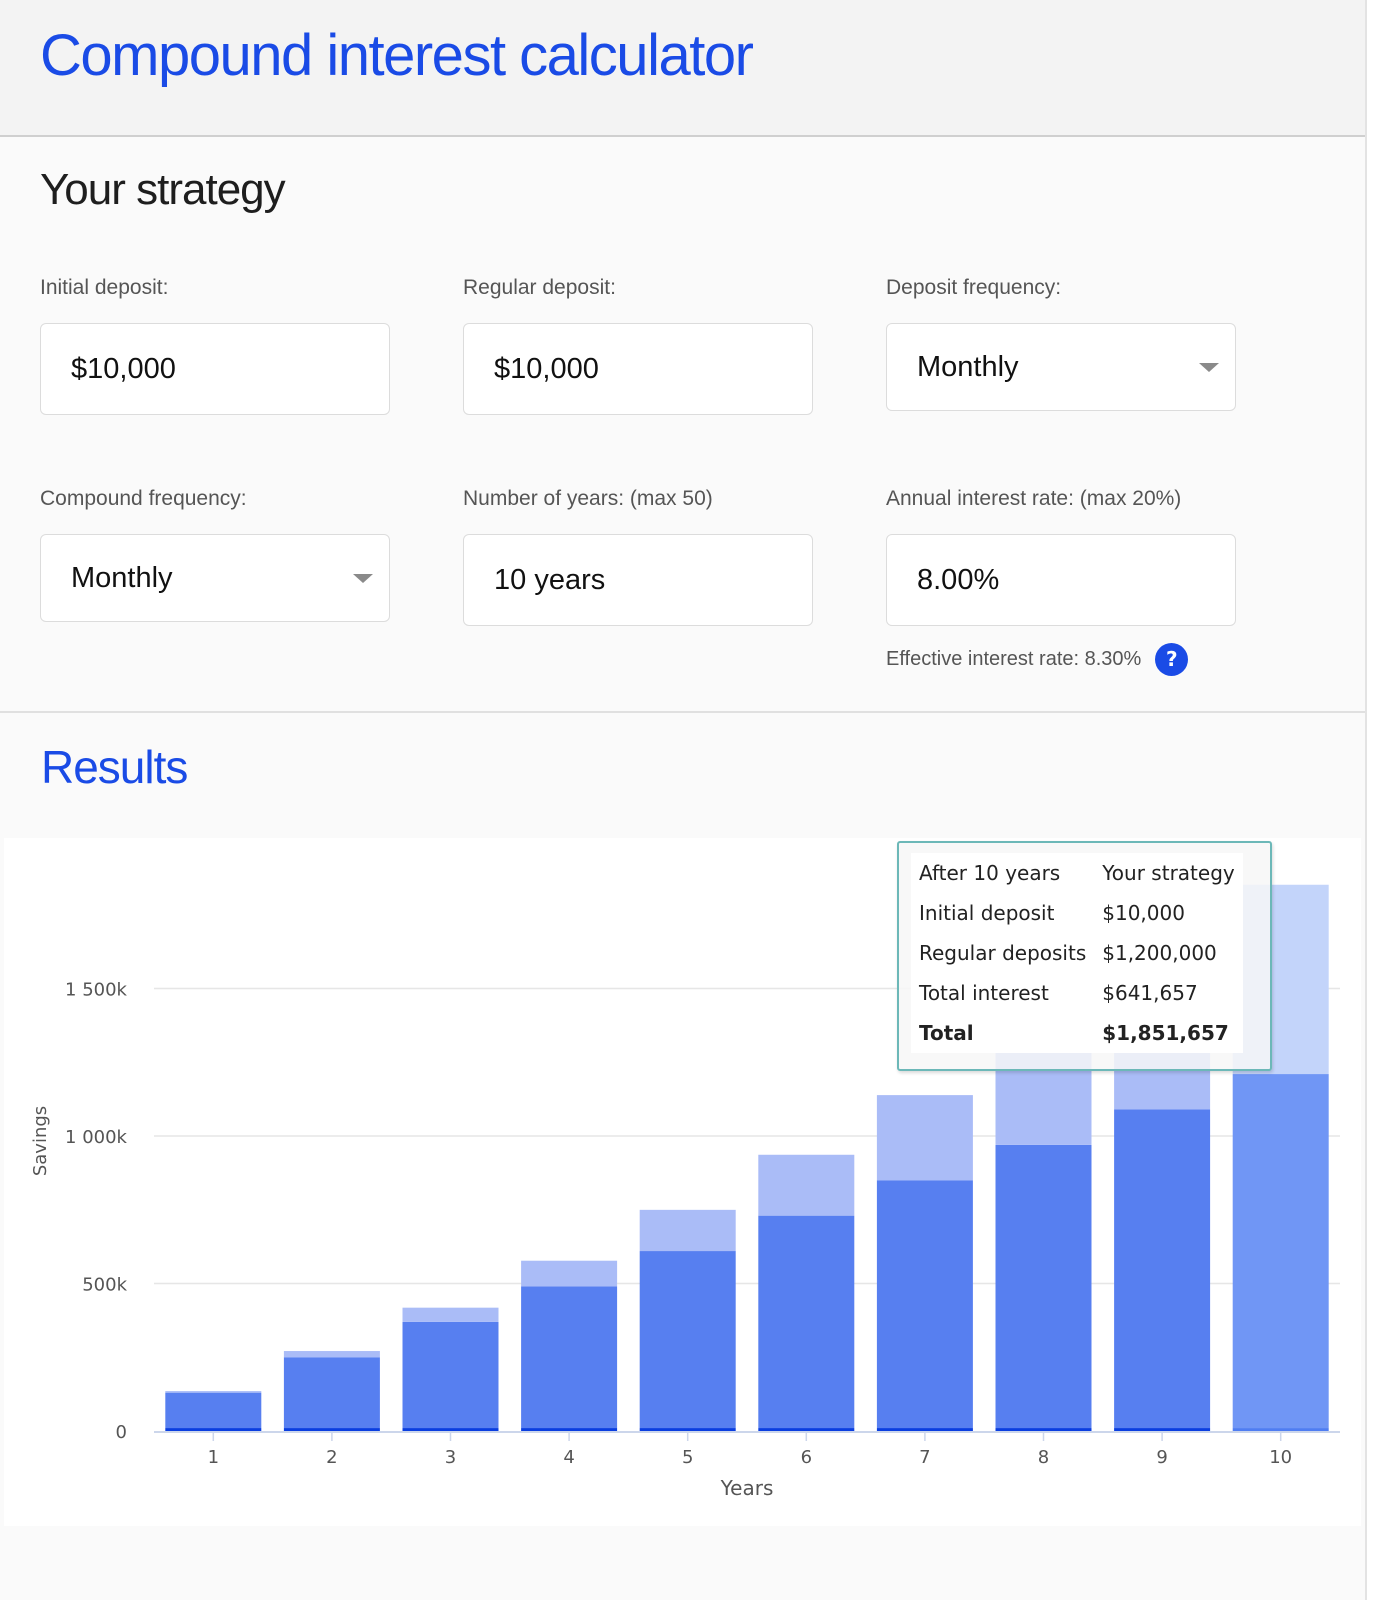 The image size is (1397, 1600). Describe the element at coordinates (1077, 873) in the screenshot. I see `tooltip-row: After 10 years Your strategy` at that location.